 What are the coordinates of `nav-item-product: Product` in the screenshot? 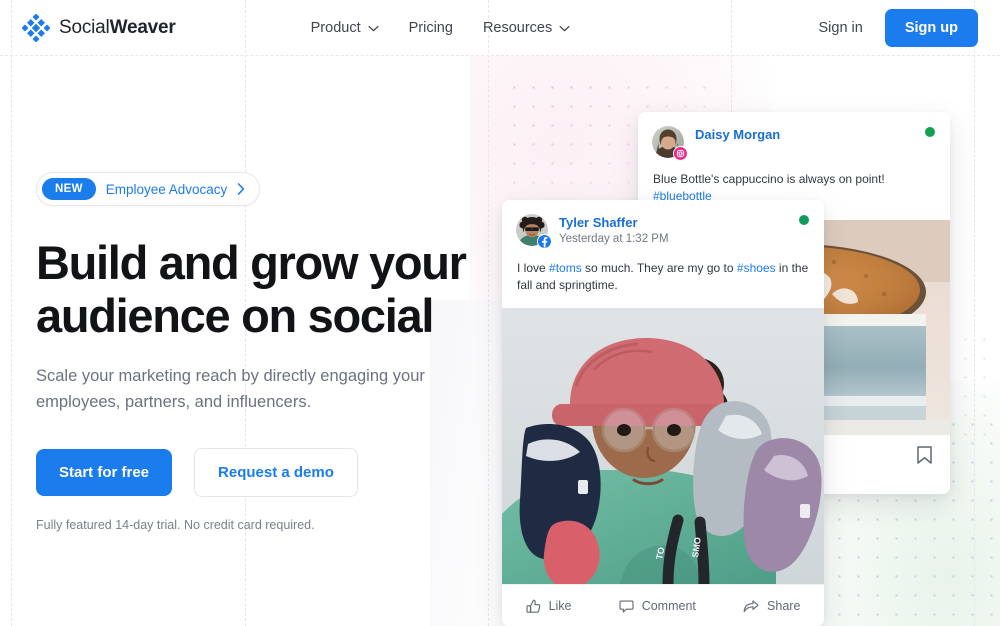 It's located at (345, 28).